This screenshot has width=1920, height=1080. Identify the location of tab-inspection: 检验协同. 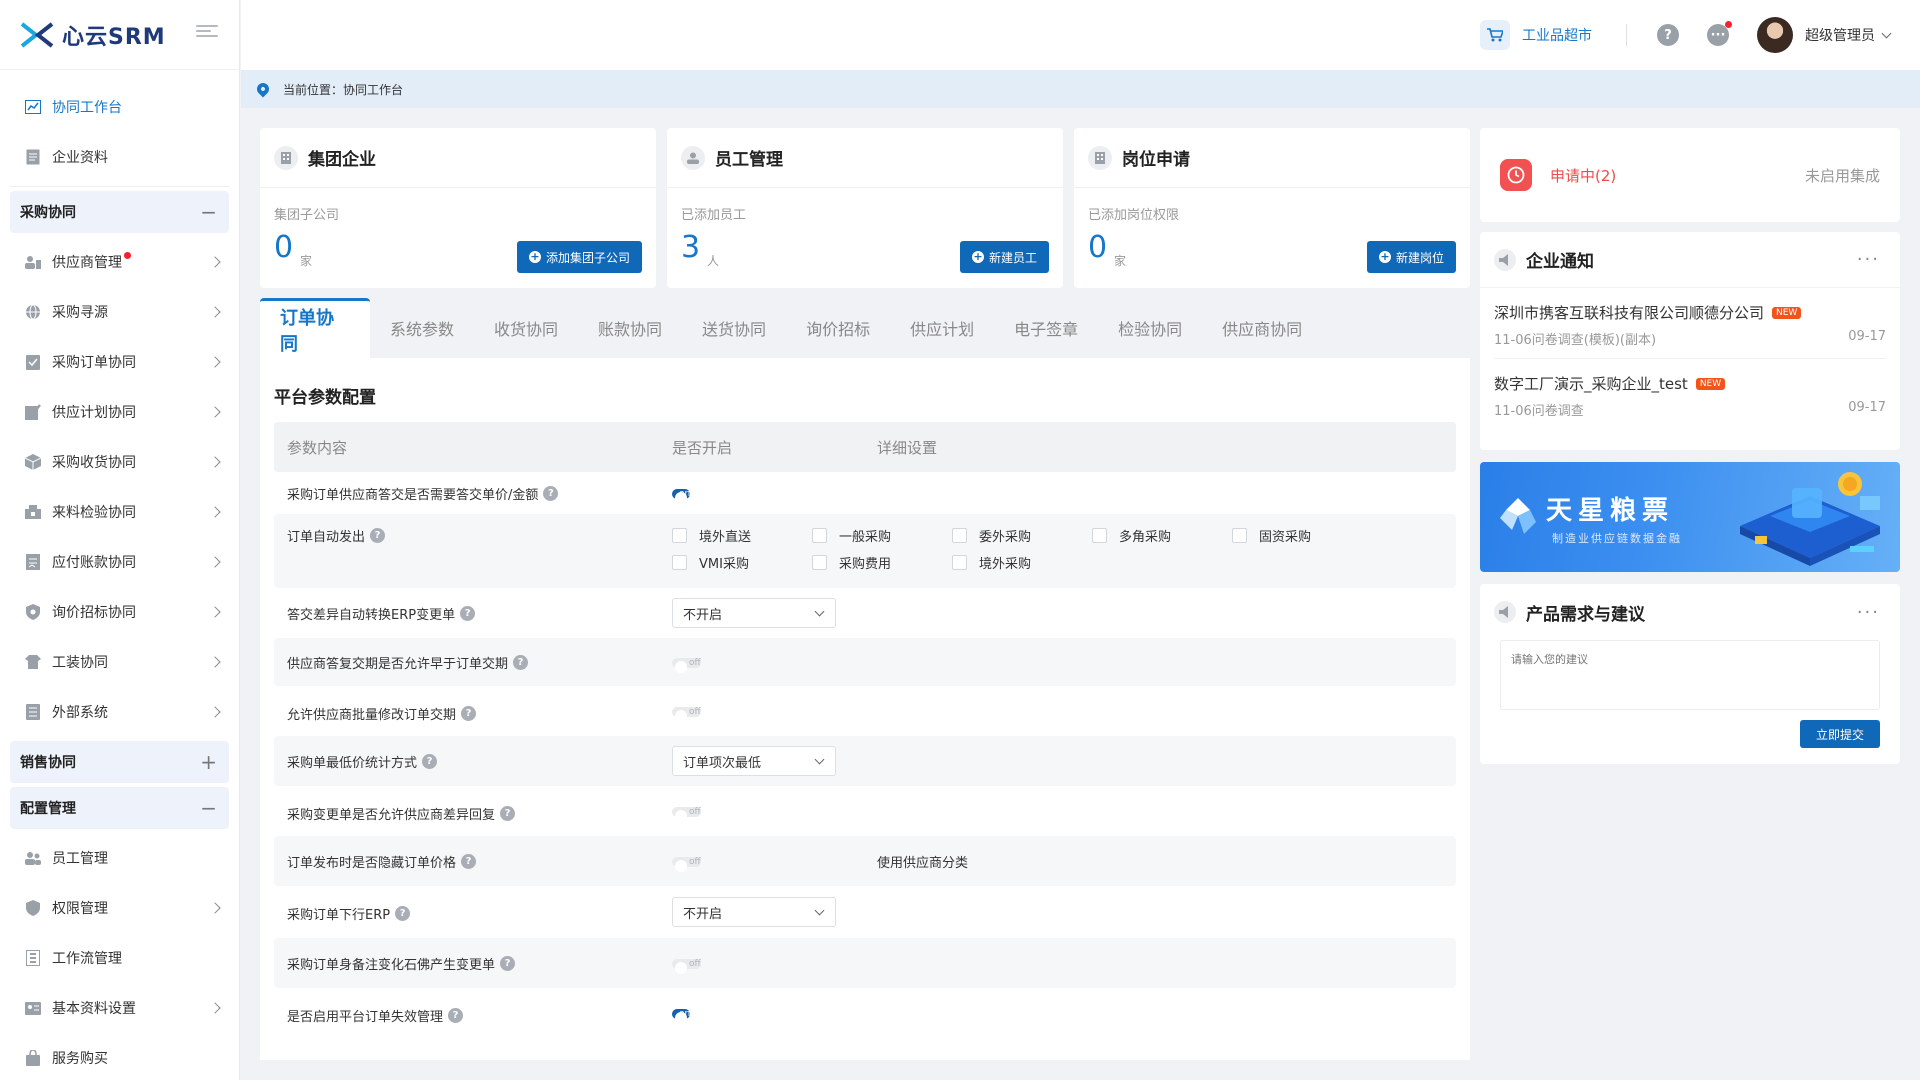
(1150, 328).